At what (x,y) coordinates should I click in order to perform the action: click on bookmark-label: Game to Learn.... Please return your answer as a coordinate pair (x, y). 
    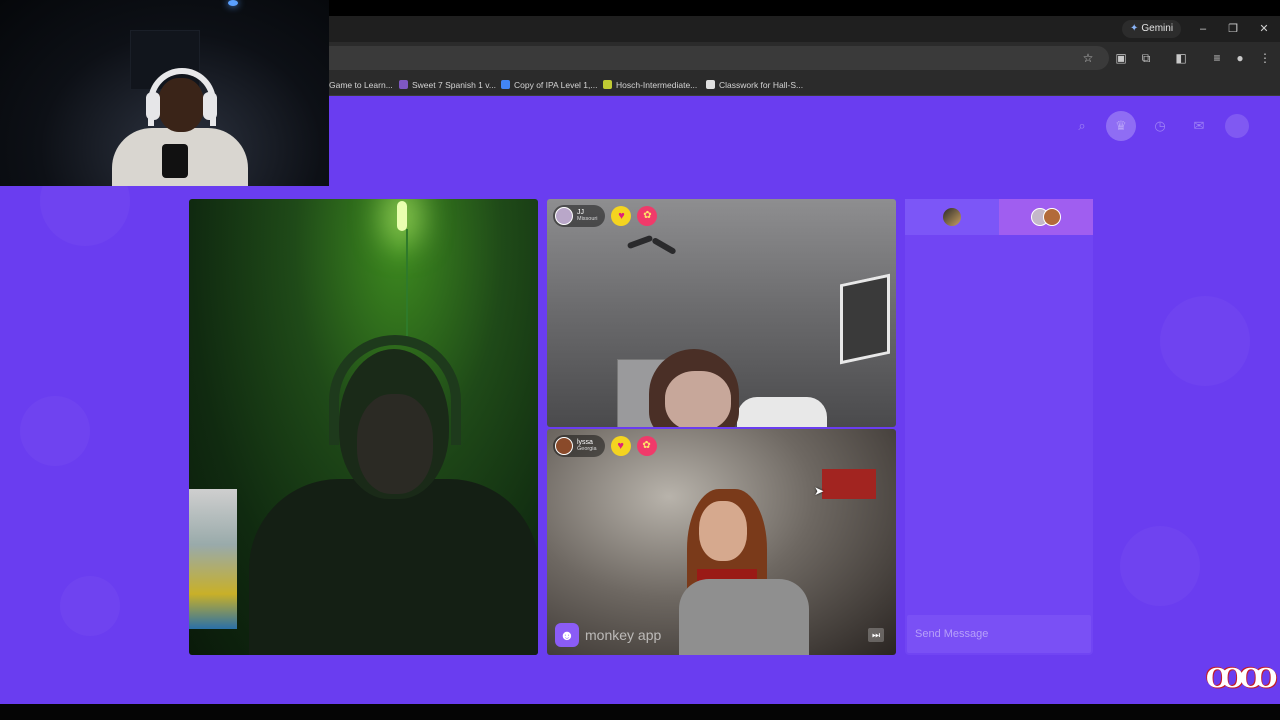
    Looking at the image, I should click on (361, 85).